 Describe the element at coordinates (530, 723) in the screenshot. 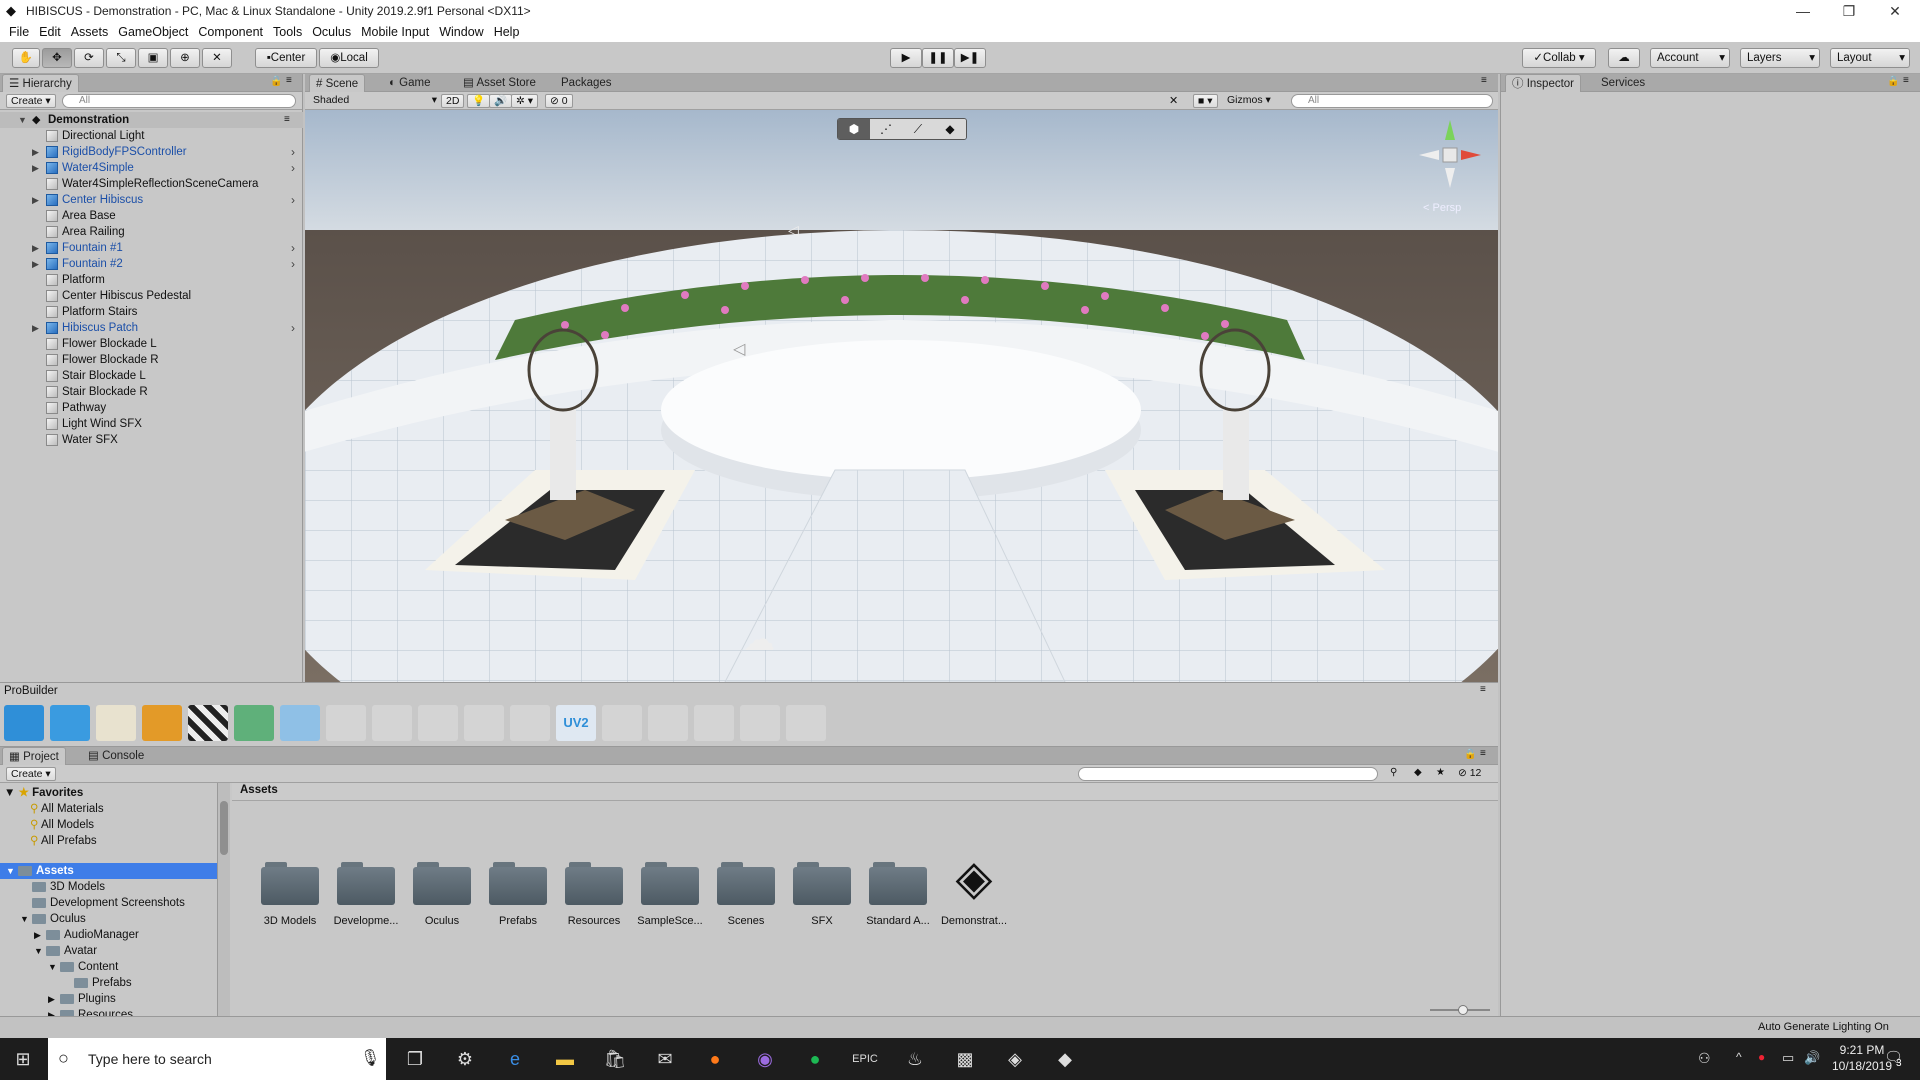

I see `freeze-transform-icon` at that location.